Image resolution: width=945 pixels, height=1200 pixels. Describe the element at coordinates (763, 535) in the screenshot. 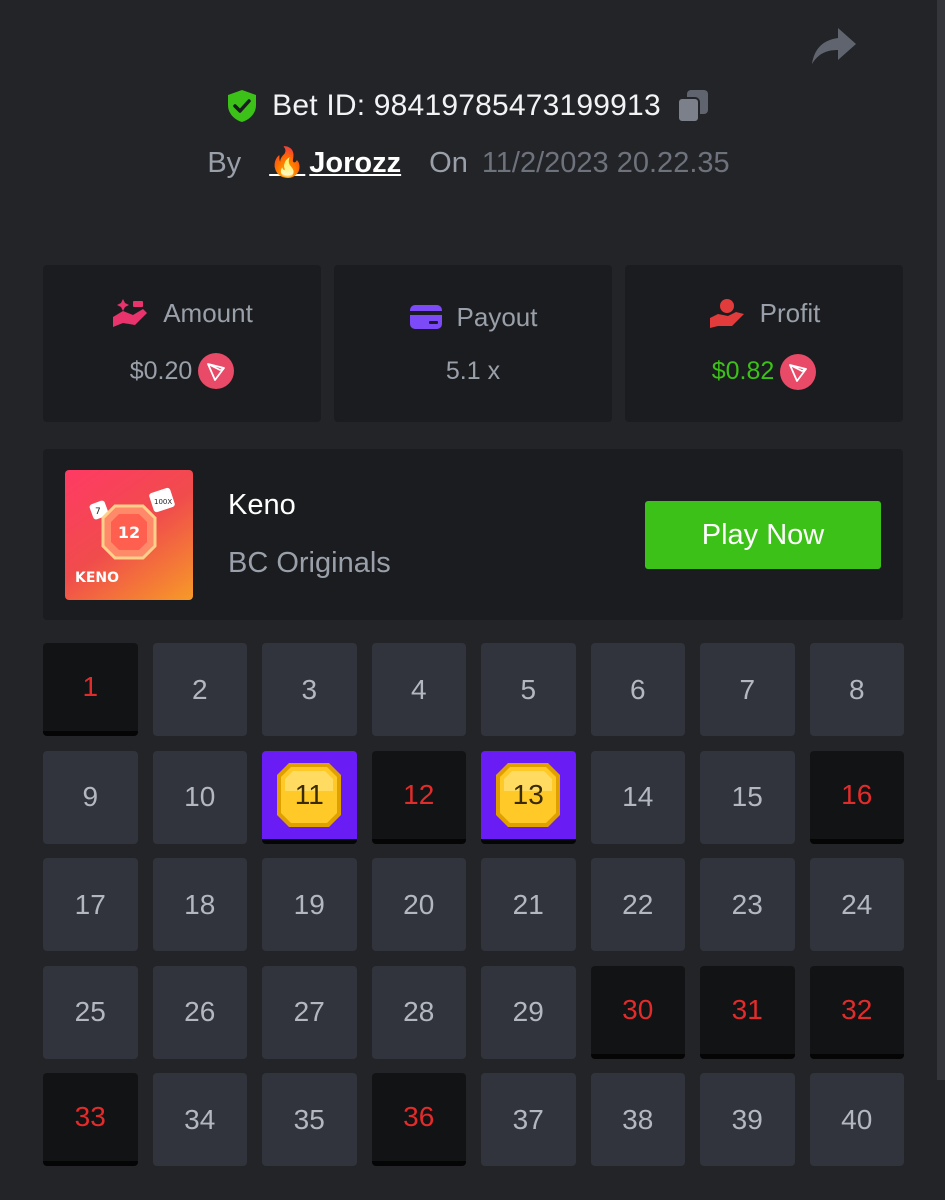

I see `play-now-button: Play Now` at that location.